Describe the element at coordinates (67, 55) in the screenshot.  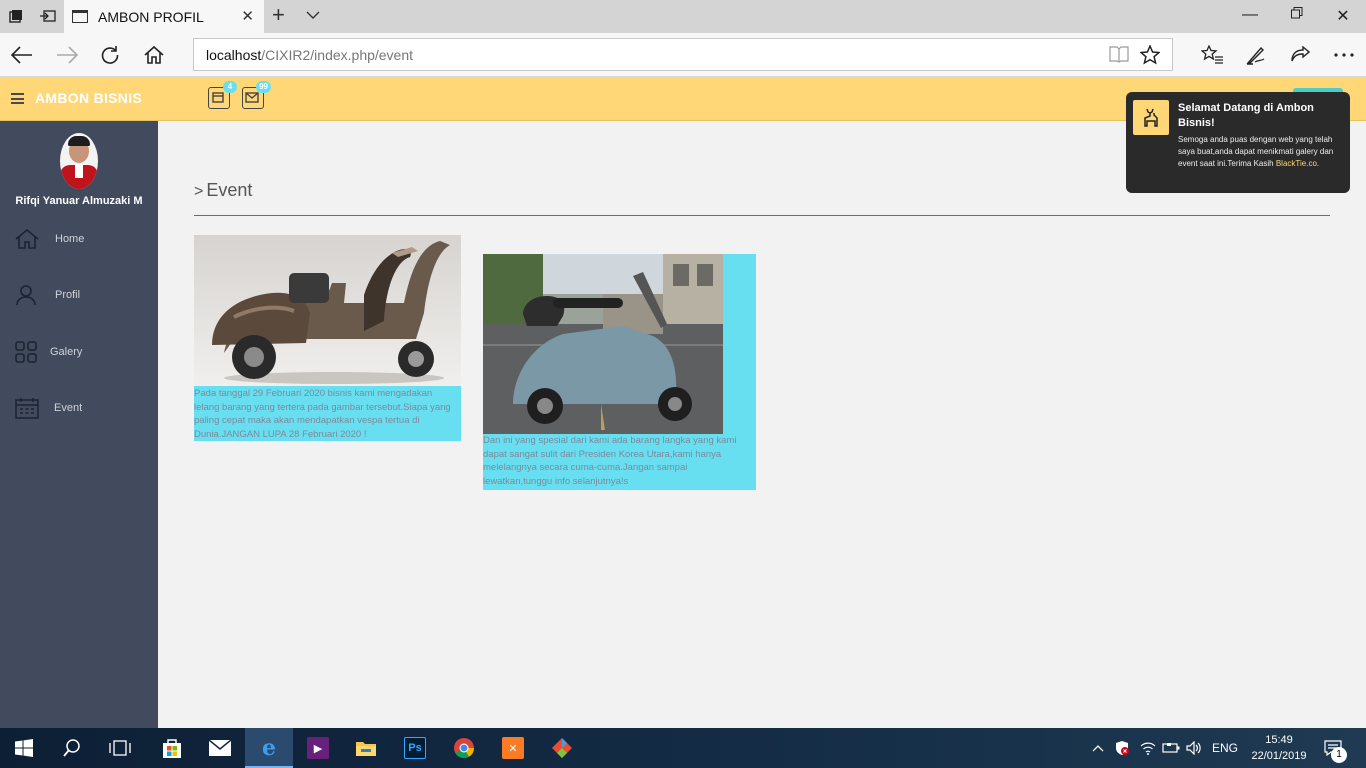
I see `forward-icon` at that location.